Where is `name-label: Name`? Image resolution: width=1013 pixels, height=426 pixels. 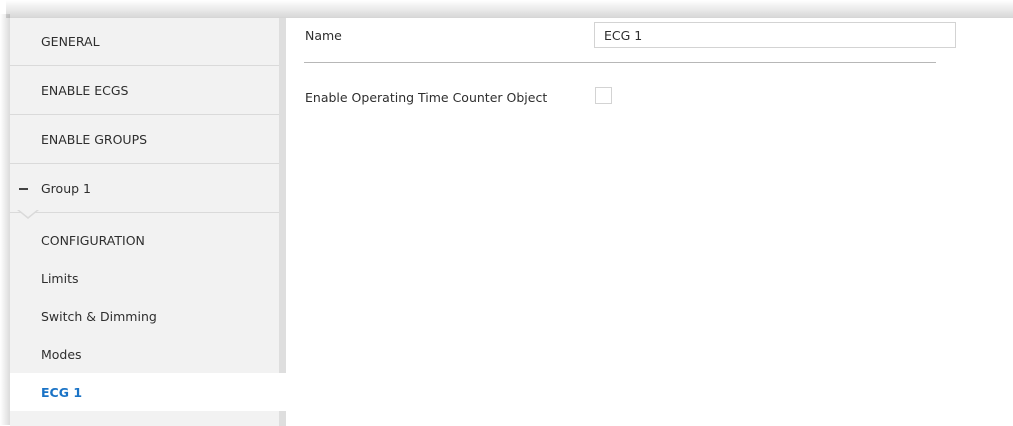 name-label: Name is located at coordinates (323, 35).